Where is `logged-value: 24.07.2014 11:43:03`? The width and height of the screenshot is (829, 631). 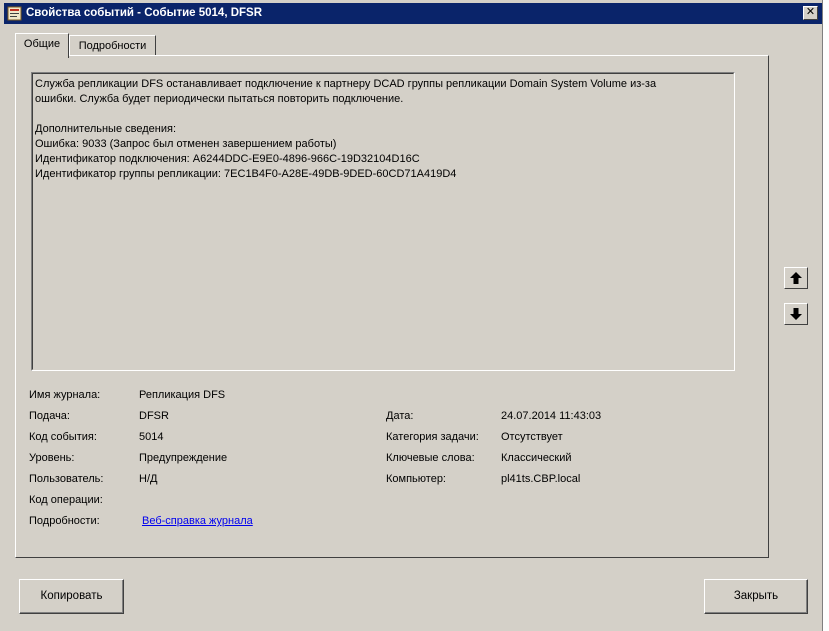
logged-value: 24.07.2014 11:43:03 is located at coordinates (551, 416).